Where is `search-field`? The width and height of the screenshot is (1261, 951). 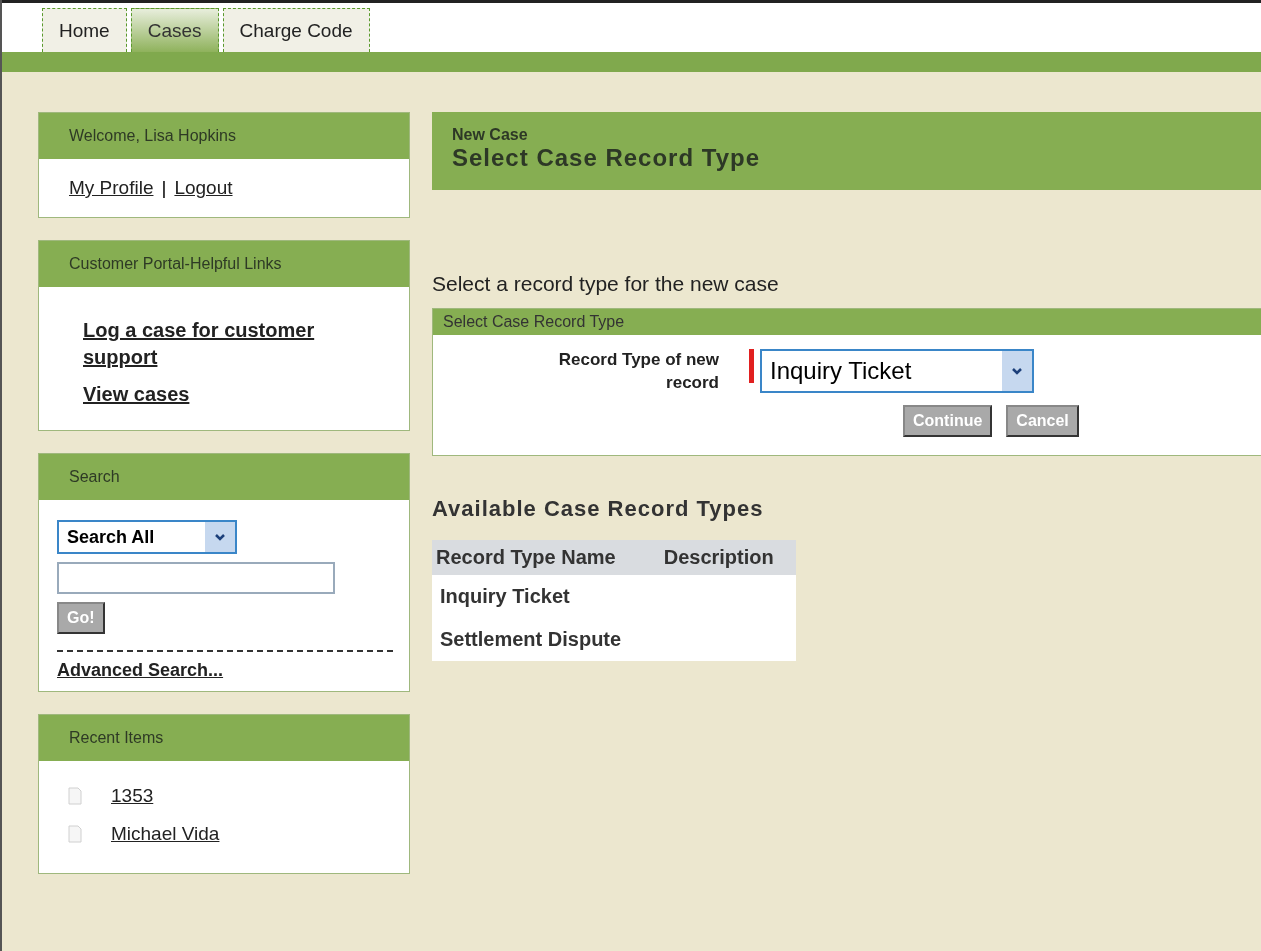
search-field is located at coordinates (196, 578).